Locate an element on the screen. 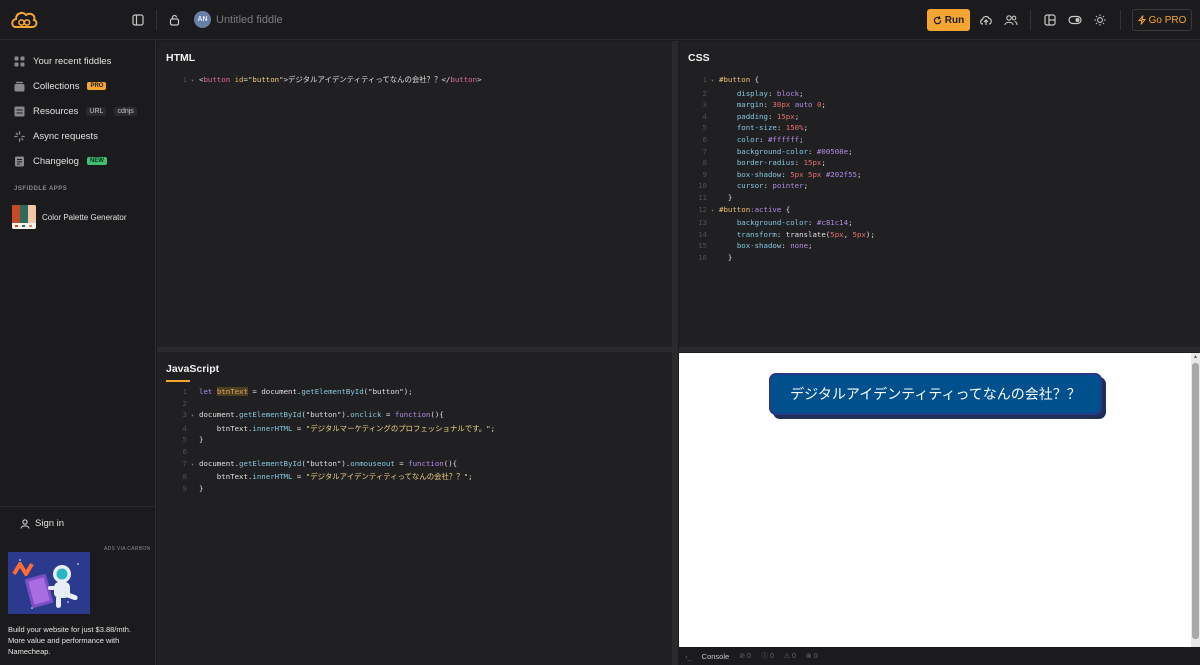 The image size is (1200, 665). console-bar: ›_ Console ⊘ 0 ⓘ 0 ⚠ 0 ⊗ 0 is located at coordinates (939, 656).